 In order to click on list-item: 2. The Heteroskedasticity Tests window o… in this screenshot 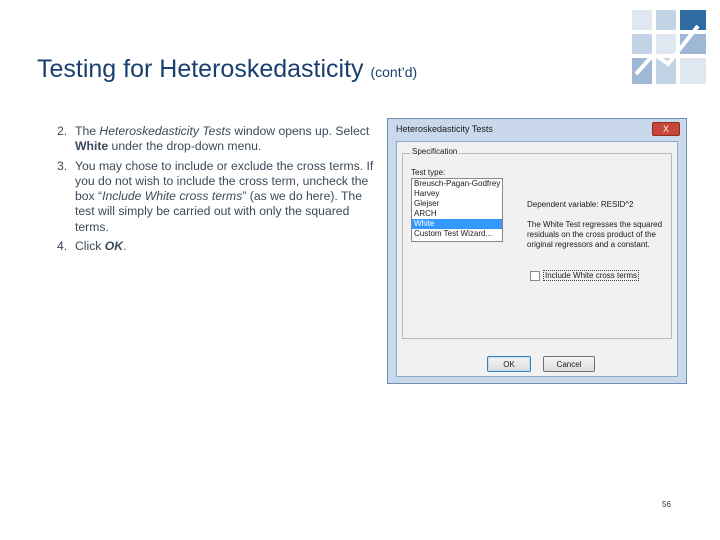, I will do `click(213, 139)`.